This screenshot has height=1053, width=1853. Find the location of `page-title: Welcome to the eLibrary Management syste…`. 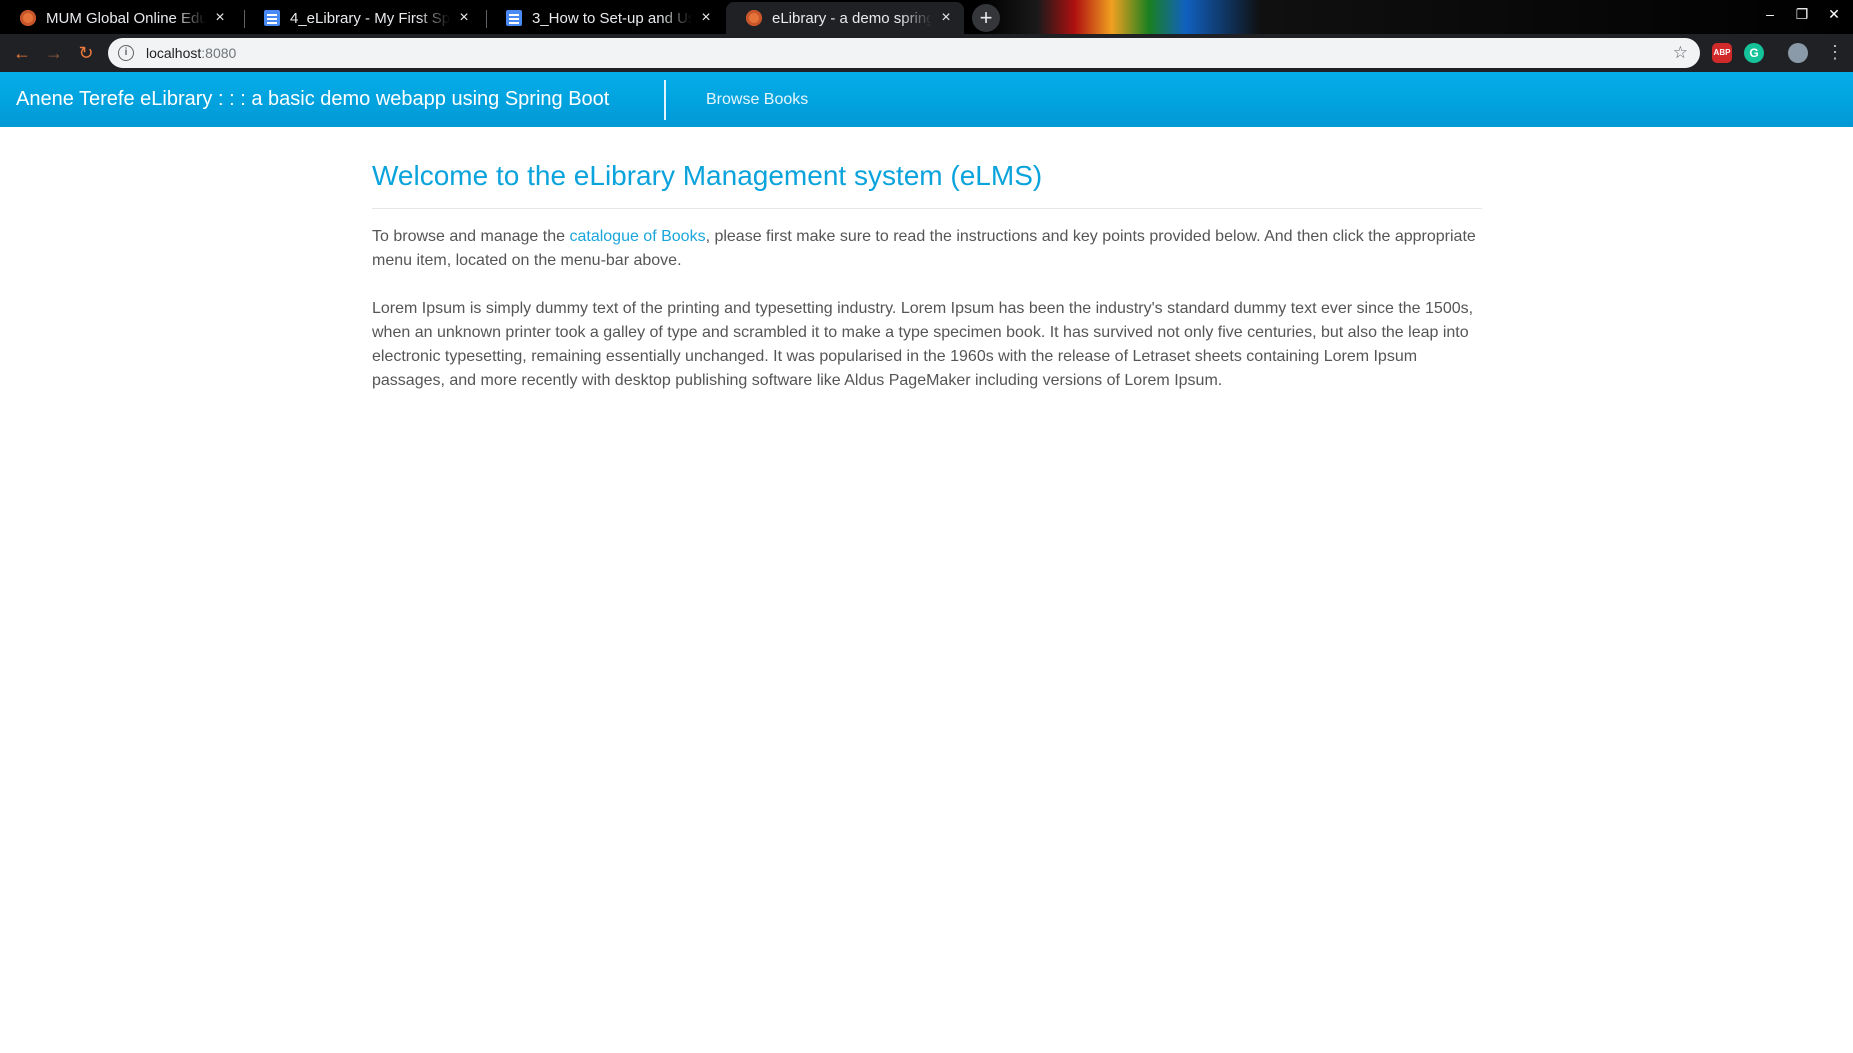

page-title: Welcome to the eLibrary Management syste… is located at coordinates (927, 184).